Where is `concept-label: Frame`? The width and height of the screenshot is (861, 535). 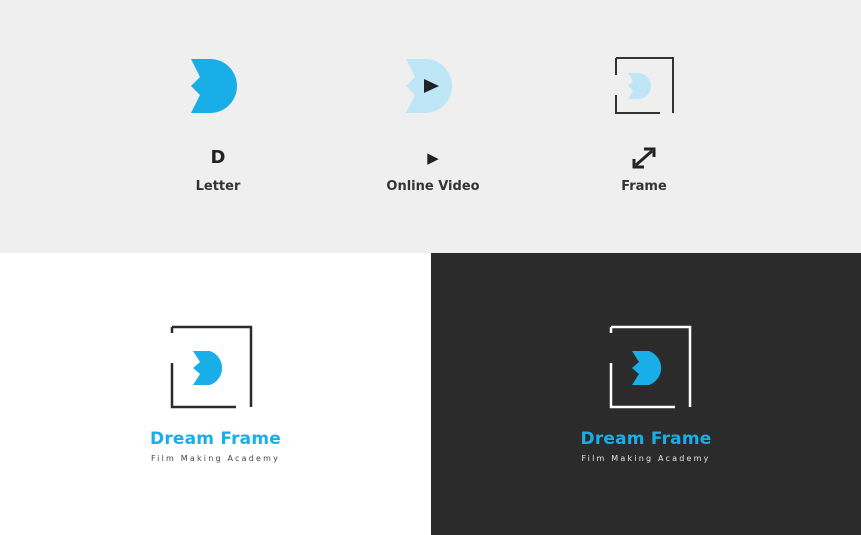 concept-label: Frame is located at coordinates (644, 186).